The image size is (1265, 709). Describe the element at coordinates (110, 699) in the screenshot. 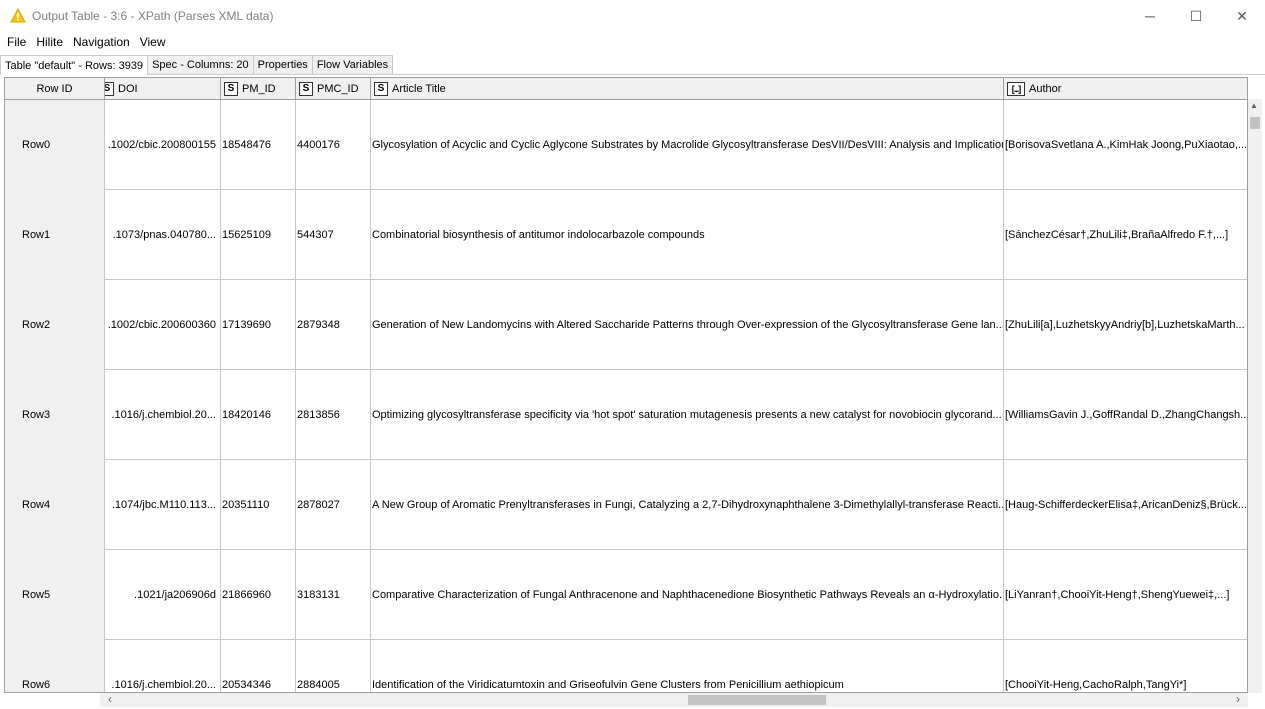

I see `scroll-left-arrow-icon: ‹` at that location.